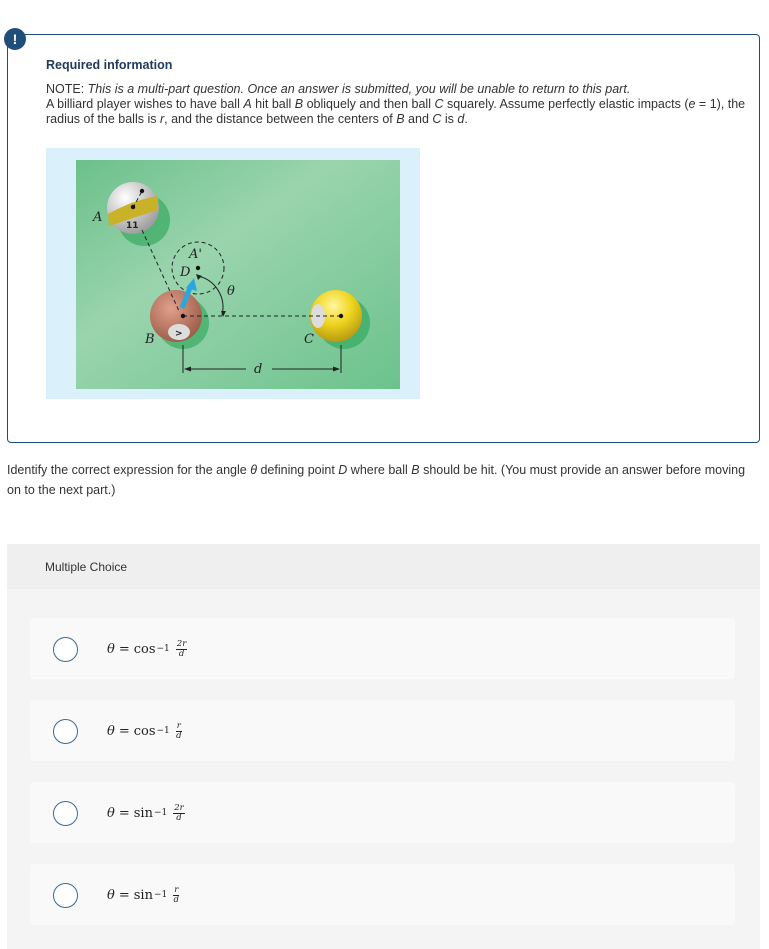  What do you see at coordinates (238, 274) in the screenshot?
I see `billiard-diagram: 11 > A A' D θ B C d` at bounding box center [238, 274].